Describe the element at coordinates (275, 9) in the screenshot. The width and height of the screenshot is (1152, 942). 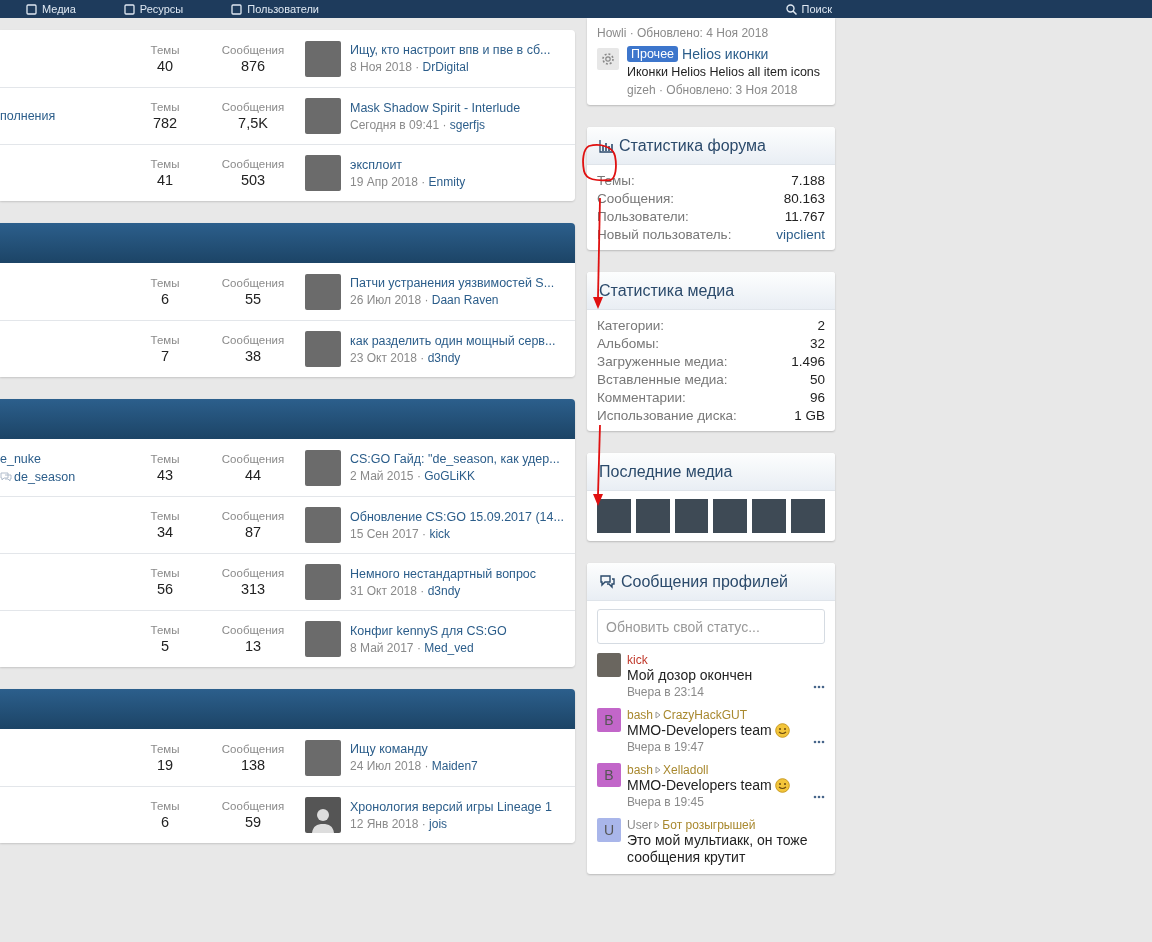
I see `nav-tab: Пользователи` at that location.